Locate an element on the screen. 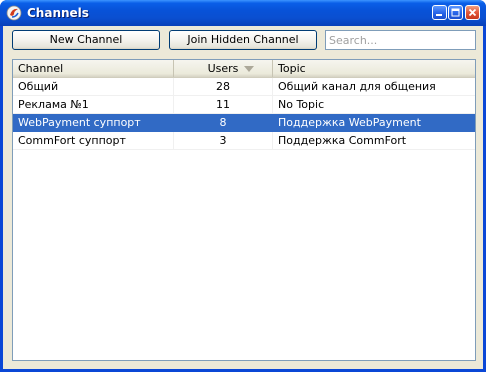  table-row: Реклама №1 11 No Topic is located at coordinates (244, 105).